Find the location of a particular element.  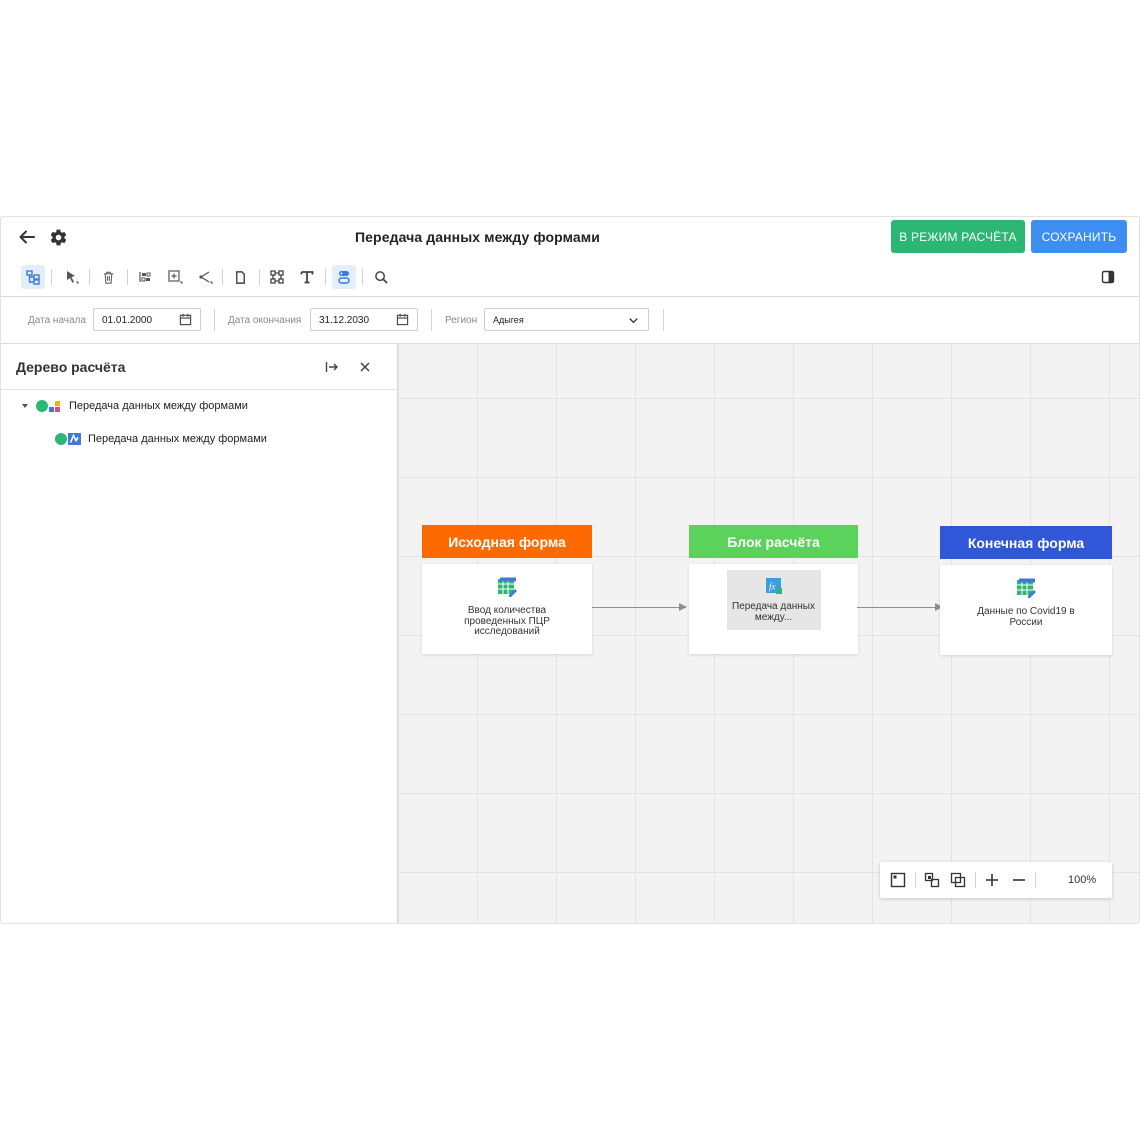

connector-icon is located at coordinates (206, 277).